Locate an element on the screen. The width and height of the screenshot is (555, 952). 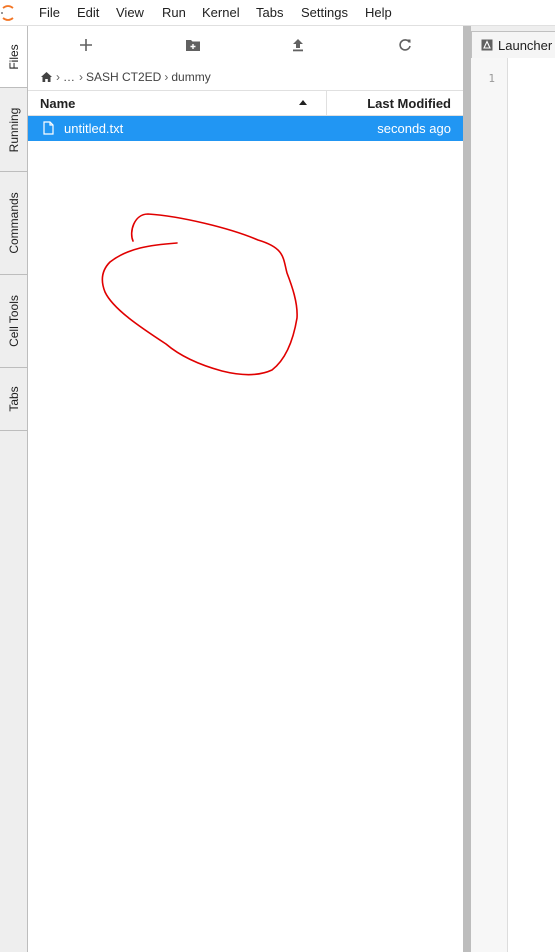
column-header-last-modified: Last Modified is located at coordinates (409, 103).